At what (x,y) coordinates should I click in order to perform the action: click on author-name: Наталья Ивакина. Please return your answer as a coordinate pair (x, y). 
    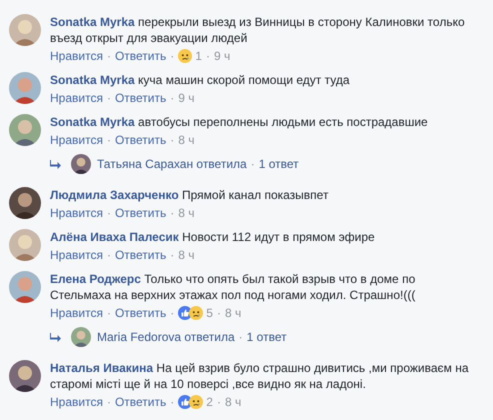
    Looking at the image, I should click on (102, 368).